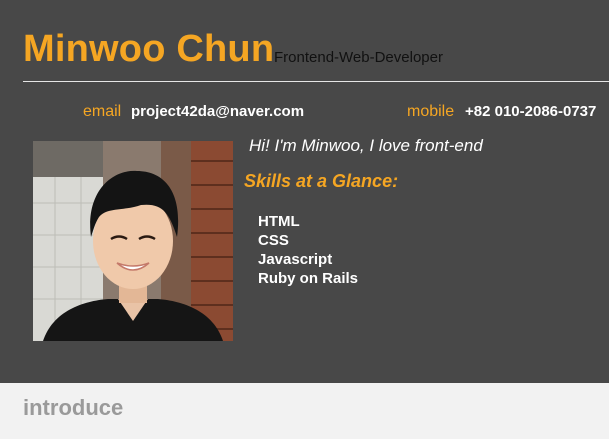  What do you see at coordinates (366, 145) in the screenshot?
I see `greeting-text: Hi! I'm Minwoo, I love front-end` at bounding box center [366, 145].